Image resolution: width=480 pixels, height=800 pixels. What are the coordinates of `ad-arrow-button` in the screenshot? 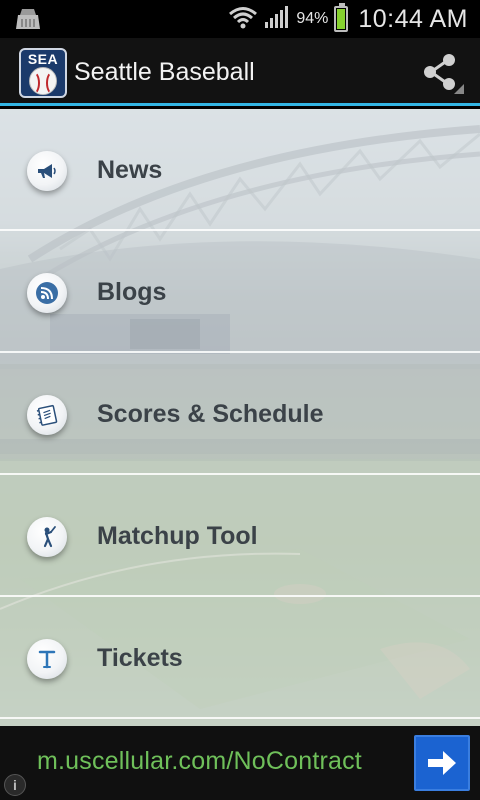 It's located at (442, 763).